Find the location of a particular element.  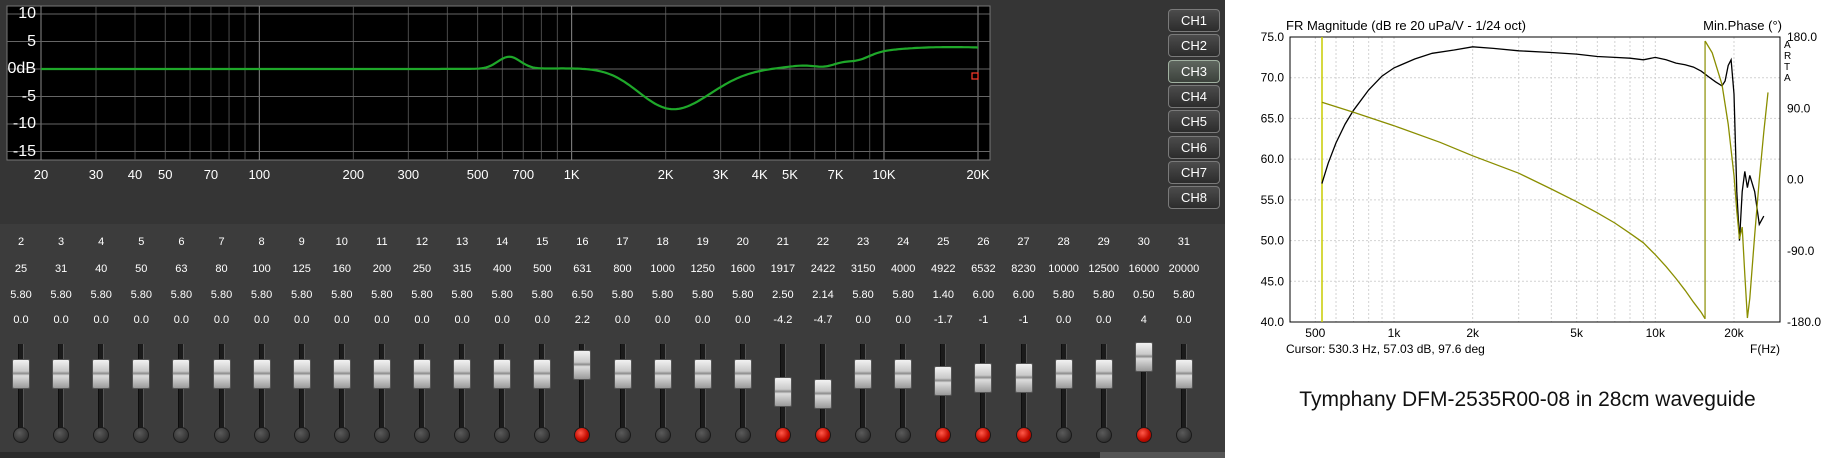

band-frequency: 1250 is located at coordinates (702, 269).